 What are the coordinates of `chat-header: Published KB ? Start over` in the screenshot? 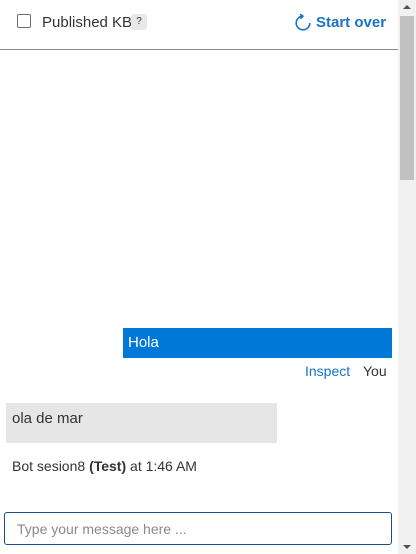 It's located at (199, 25).